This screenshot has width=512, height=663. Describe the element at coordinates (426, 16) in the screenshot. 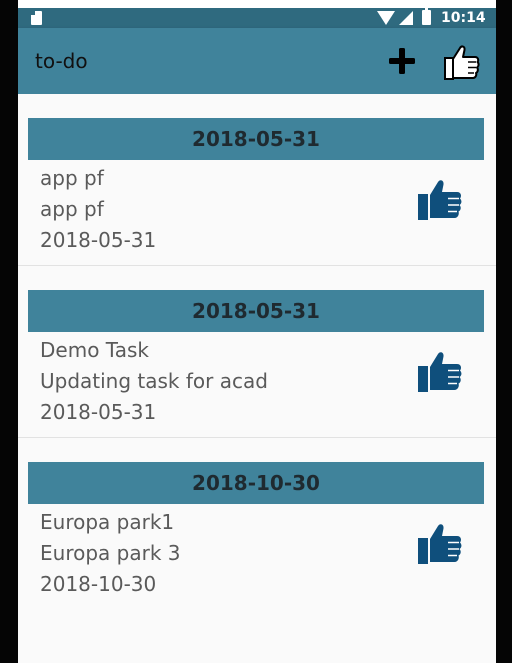

I see `battery-icon` at that location.